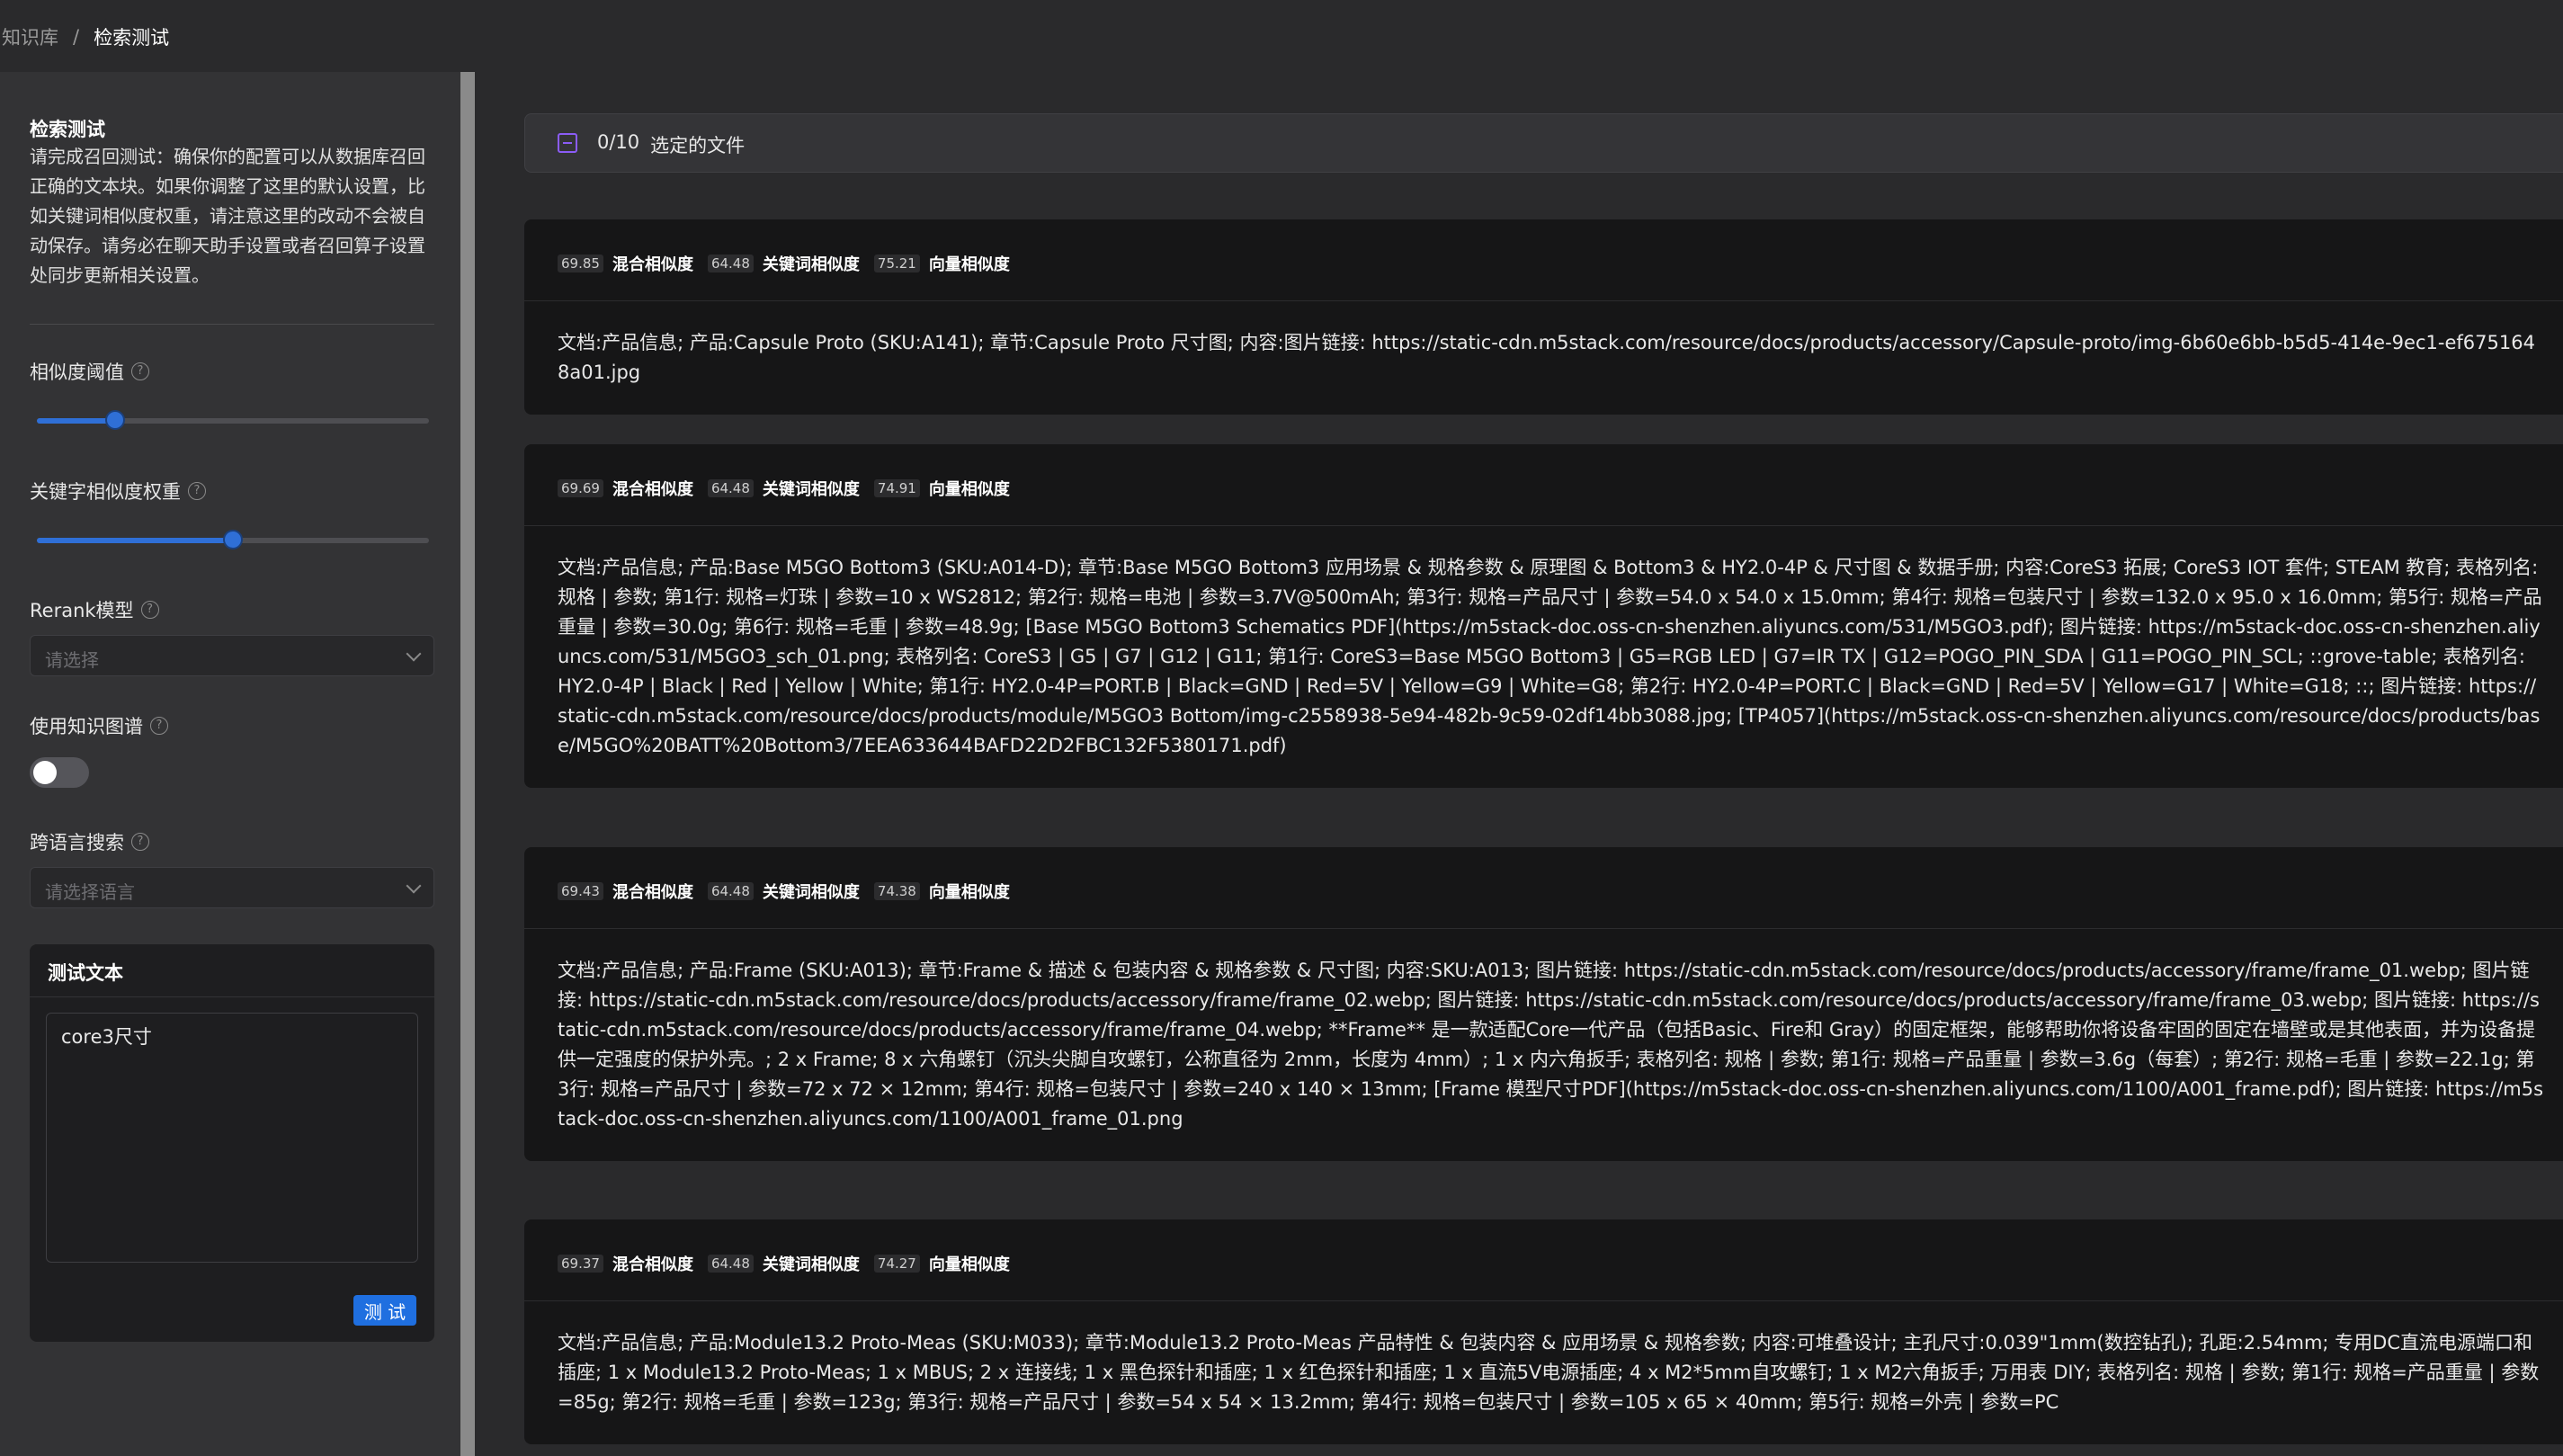 The height and width of the screenshot is (1456, 2563). Describe the element at coordinates (896, 488) in the screenshot. I see `vector-score: 74.91` at that location.